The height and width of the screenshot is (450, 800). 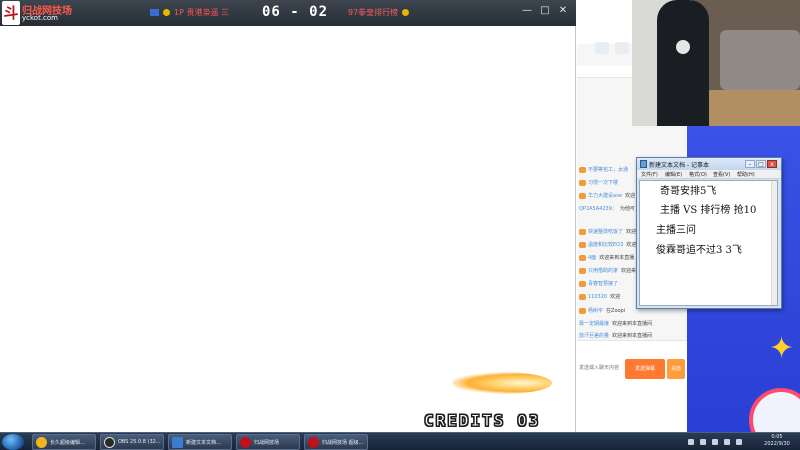 I want to click on webcam-feed, so click(x=716, y=63).